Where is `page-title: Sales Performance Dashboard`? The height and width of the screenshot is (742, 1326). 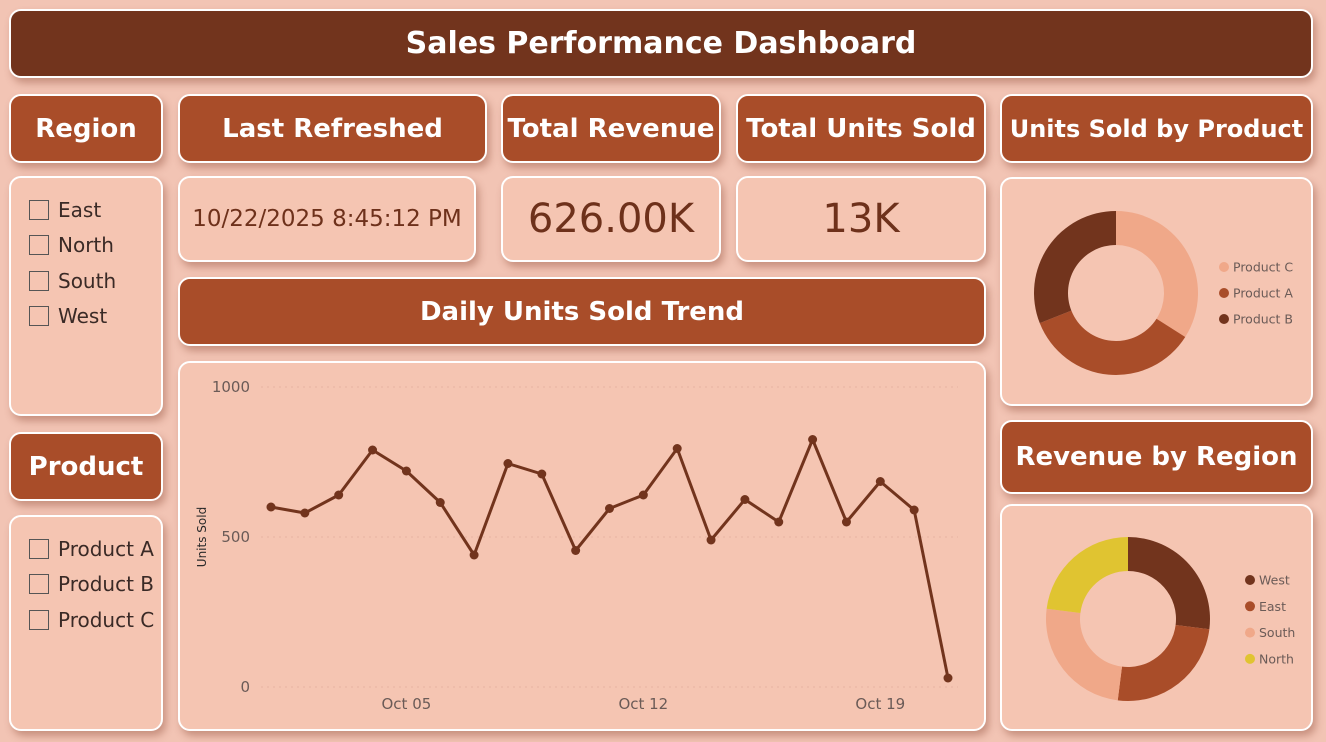
page-title: Sales Performance Dashboard is located at coordinates (661, 43).